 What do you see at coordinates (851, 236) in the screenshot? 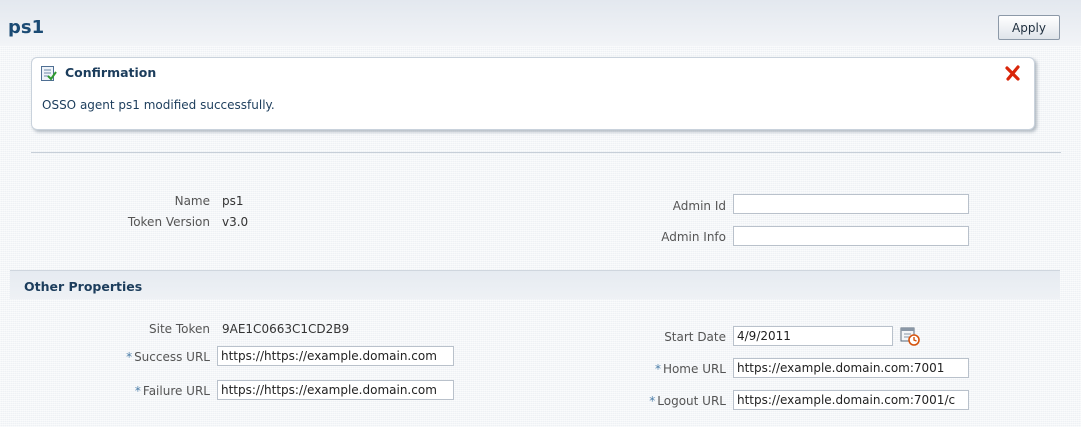
I see `admin-info-field` at bounding box center [851, 236].